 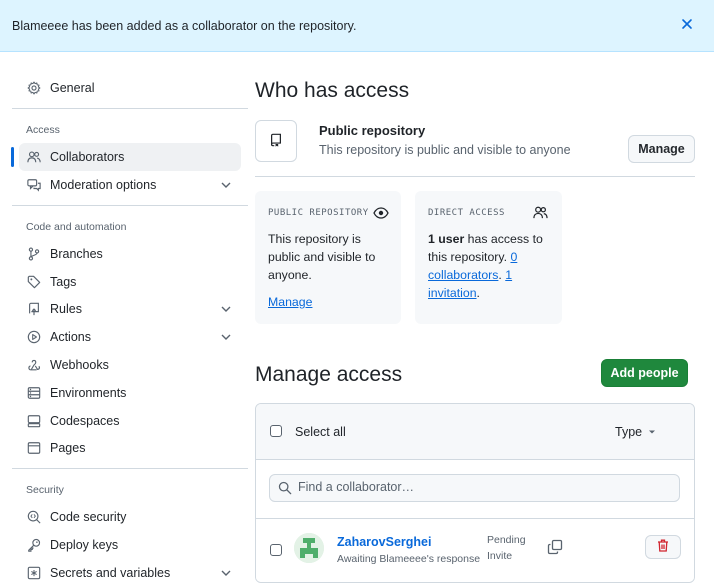 What do you see at coordinates (513, 257) in the screenshot?
I see `collaborators-count-link: 0` at bounding box center [513, 257].